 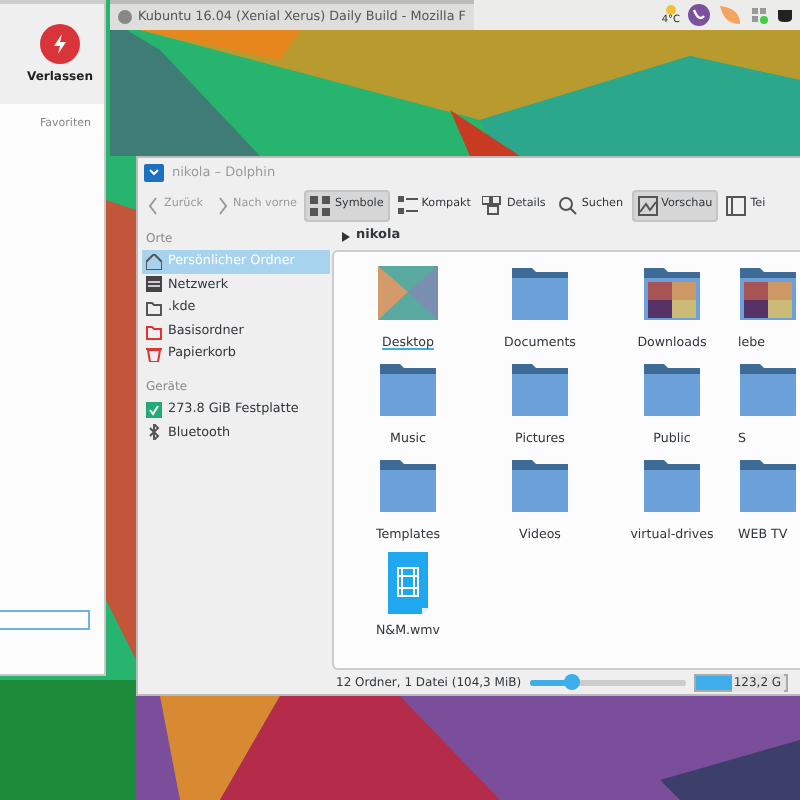 I want to click on trash-icon, so click(x=154, y=354).